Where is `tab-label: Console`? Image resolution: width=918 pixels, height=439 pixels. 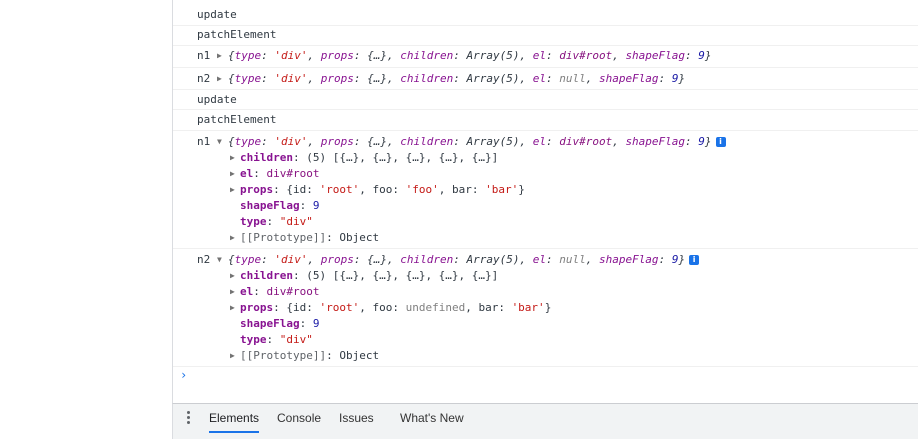 tab-label: Console is located at coordinates (299, 418).